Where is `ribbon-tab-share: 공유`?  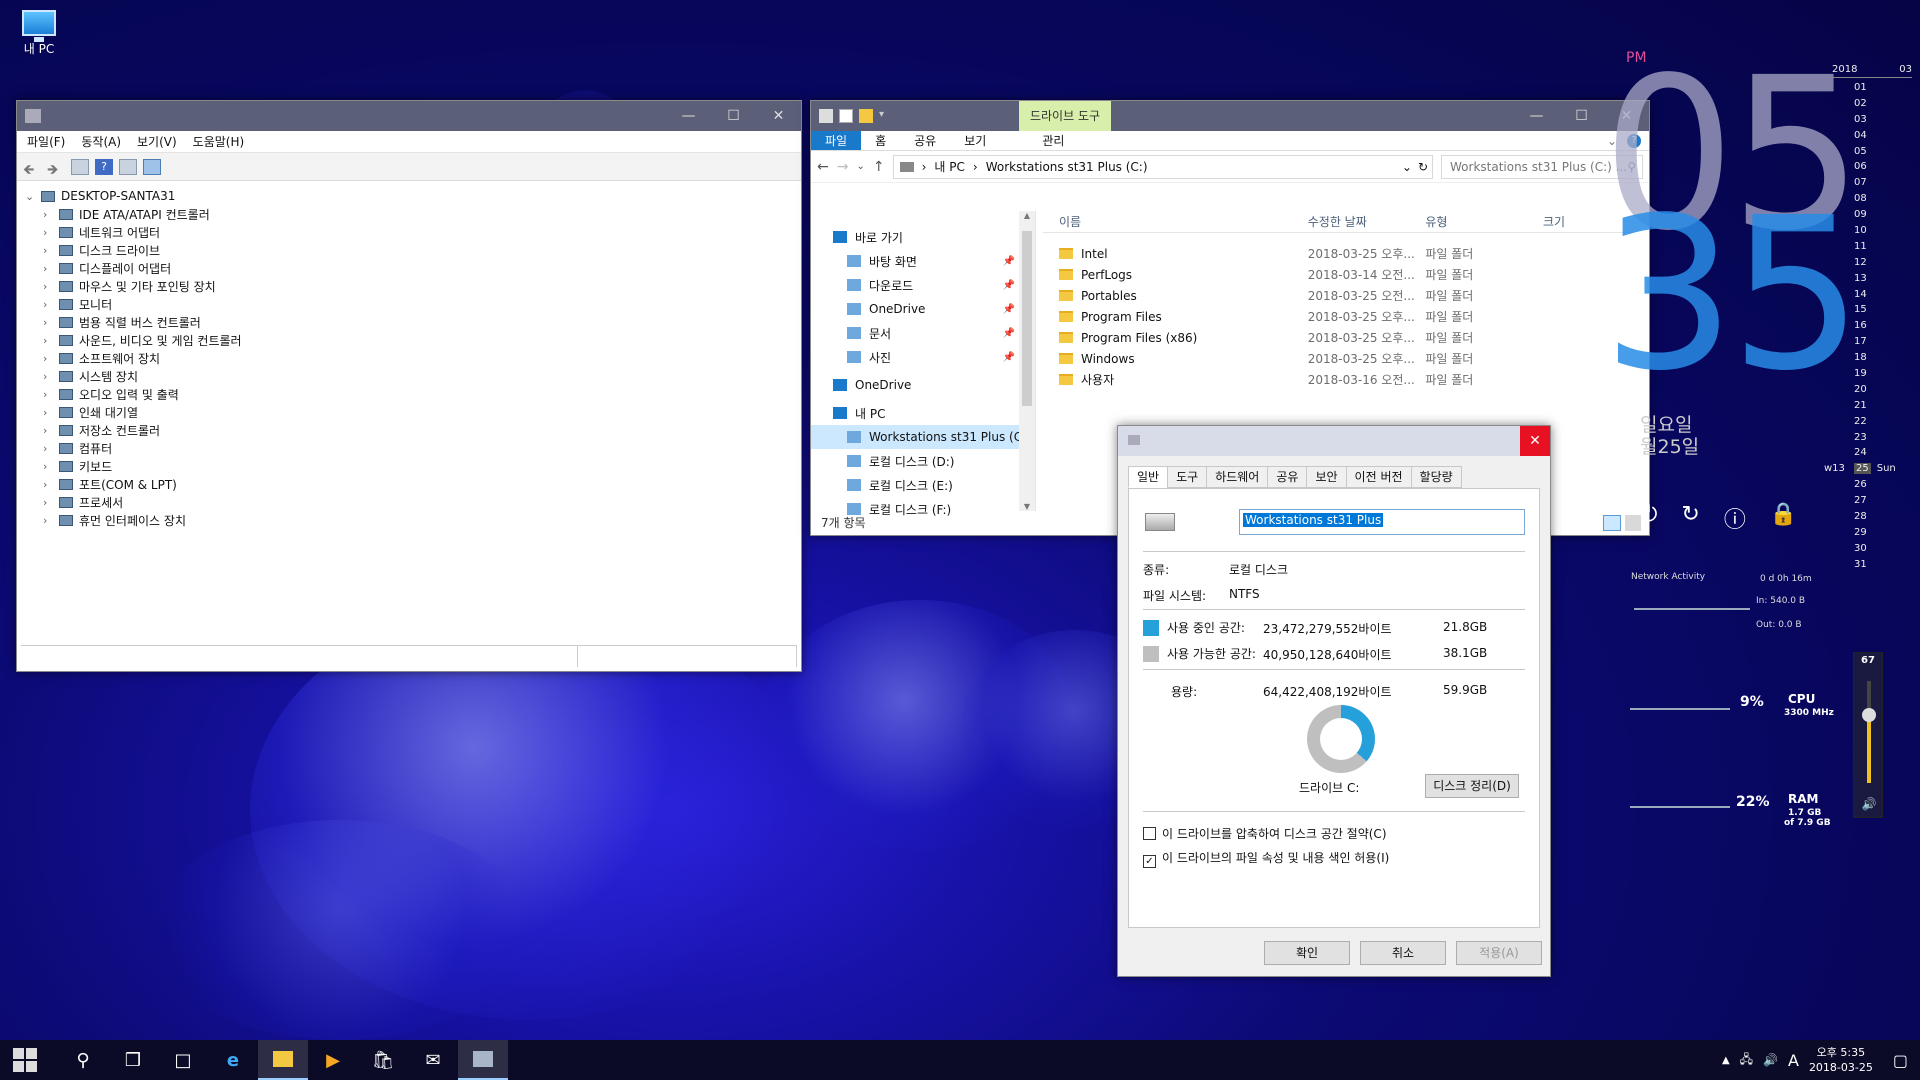 ribbon-tab-share: 공유 is located at coordinates (925, 140).